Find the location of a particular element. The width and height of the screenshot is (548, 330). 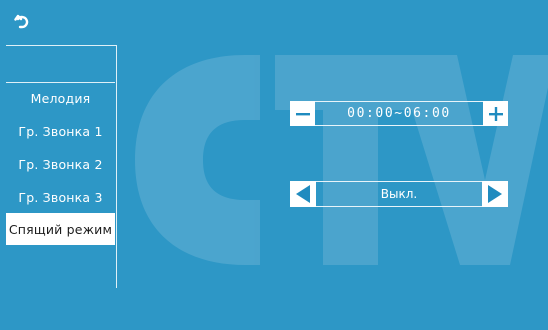

plus-icon is located at coordinates (495, 113).